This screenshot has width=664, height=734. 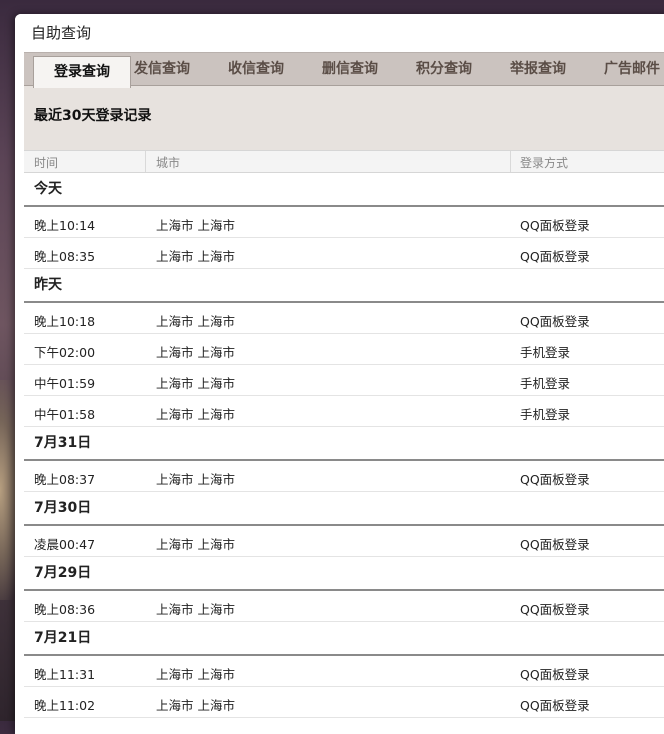 What do you see at coordinates (65, 479) in the screenshot?
I see `login-time: 晚上08:37` at bounding box center [65, 479].